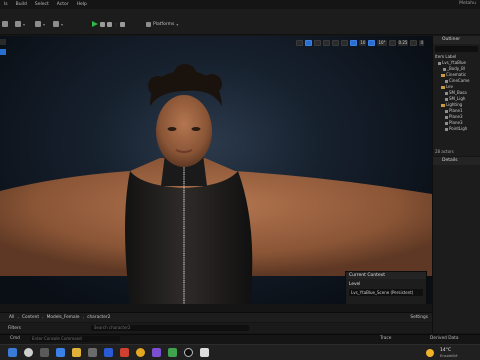 This screenshot has height=360, width=480. I want to click on edge-icon, so click(60, 352).